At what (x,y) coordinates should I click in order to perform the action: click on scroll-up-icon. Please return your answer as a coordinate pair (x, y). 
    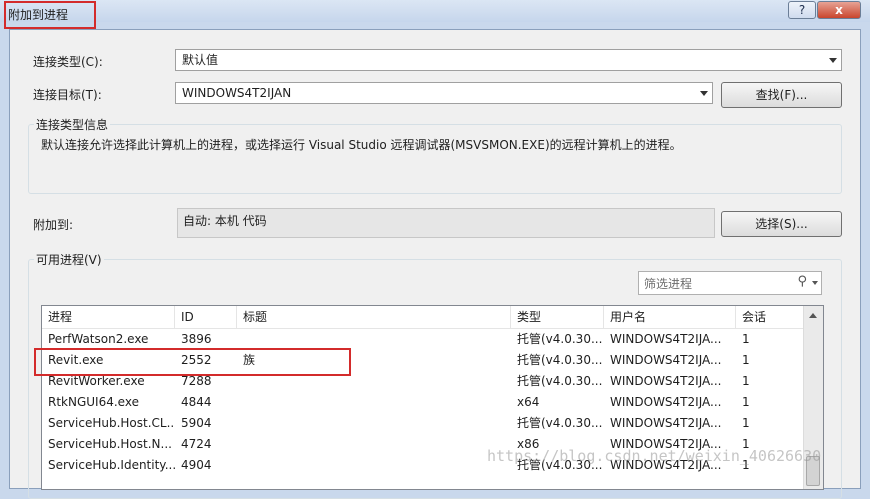
    Looking at the image, I should click on (813, 315).